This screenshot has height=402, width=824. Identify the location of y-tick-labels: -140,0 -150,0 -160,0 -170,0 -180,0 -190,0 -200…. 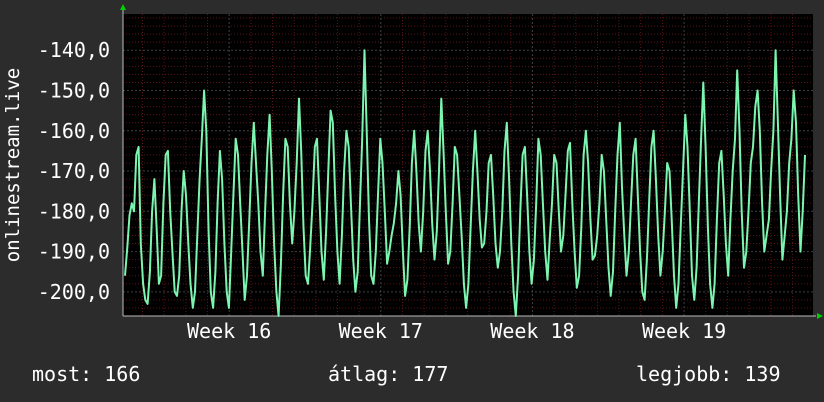
(74, 171).